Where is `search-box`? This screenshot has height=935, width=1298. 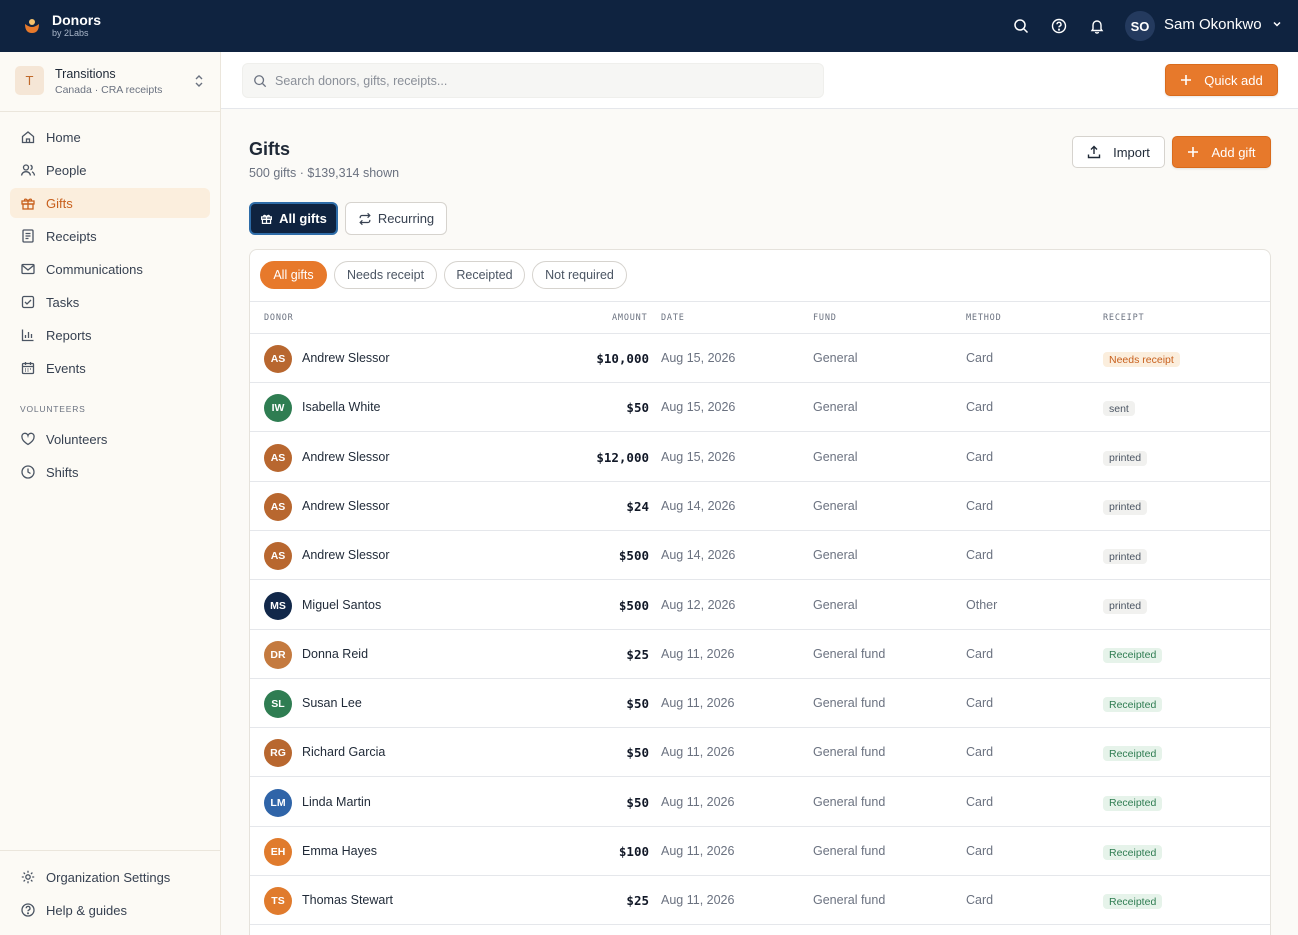 search-box is located at coordinates (533, 80).